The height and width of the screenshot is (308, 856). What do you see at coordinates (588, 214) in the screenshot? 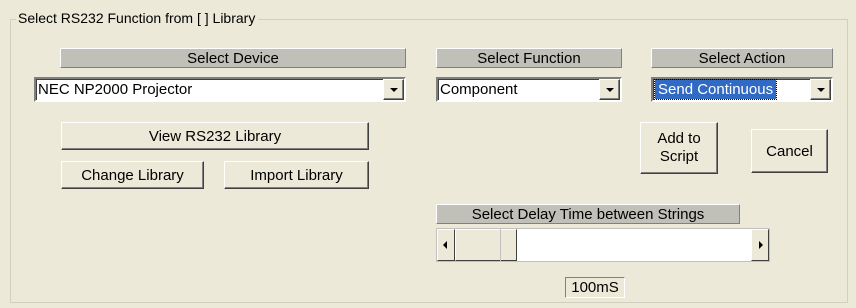
I see `delay-time-header: Select Delay Time between Strings` at bounding box center [588, 214].